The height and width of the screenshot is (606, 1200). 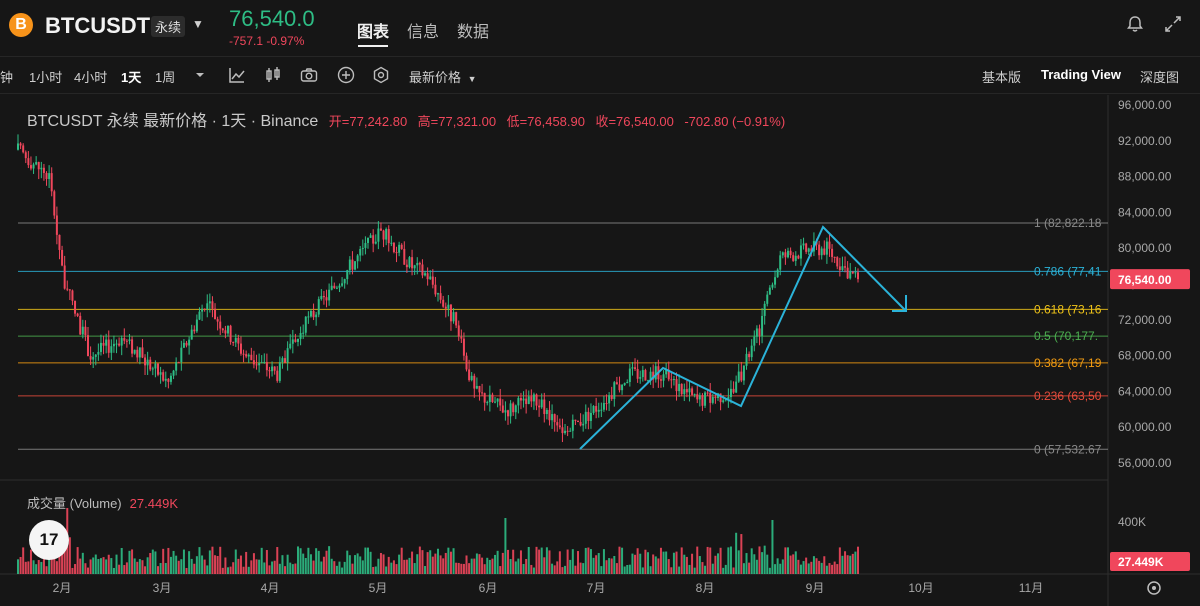 I want to click on camera-icon, so click(x=309, y=75).